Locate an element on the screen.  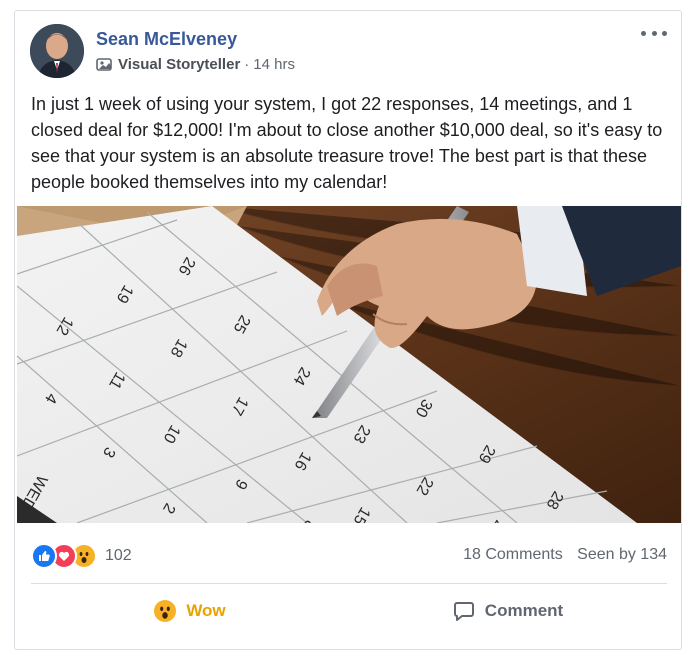
comments-count: 18 Comments is located at coordinates (513, 554).